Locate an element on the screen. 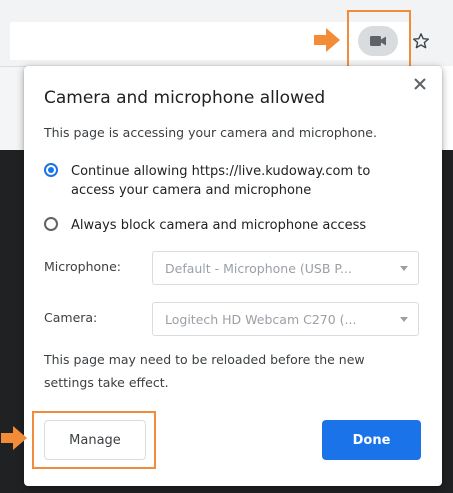 The height and width of the screenshot is (493, 453). radio-unselected-icon is located at coordinates (51, 224).